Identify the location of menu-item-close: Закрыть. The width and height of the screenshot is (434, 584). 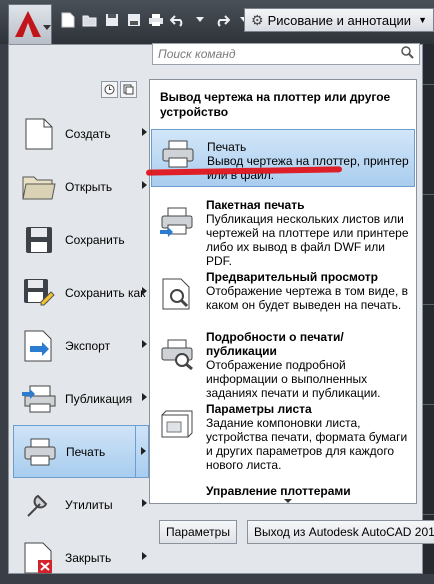
(81, 557).